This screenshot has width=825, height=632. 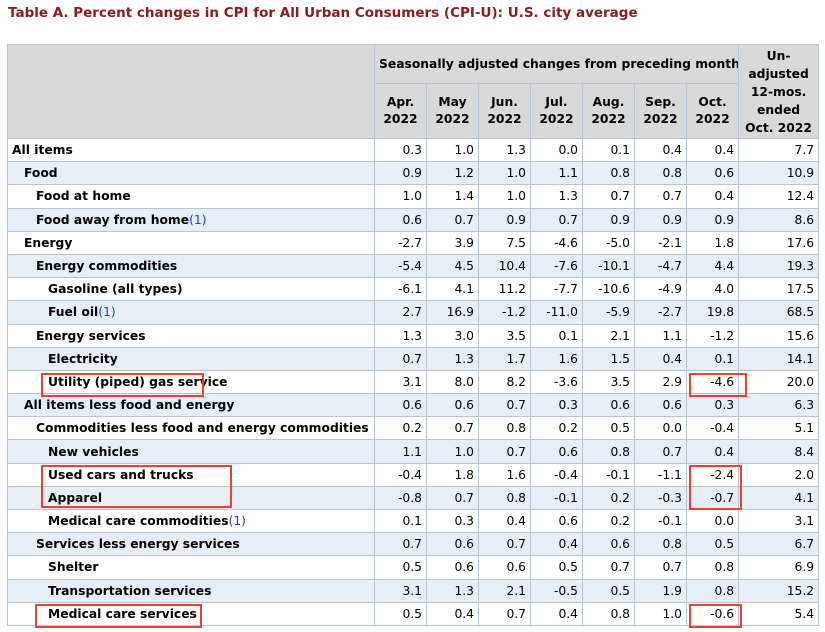 I want to click on unadjusted-value-cell: 5.4, so click(x=779, y=613).